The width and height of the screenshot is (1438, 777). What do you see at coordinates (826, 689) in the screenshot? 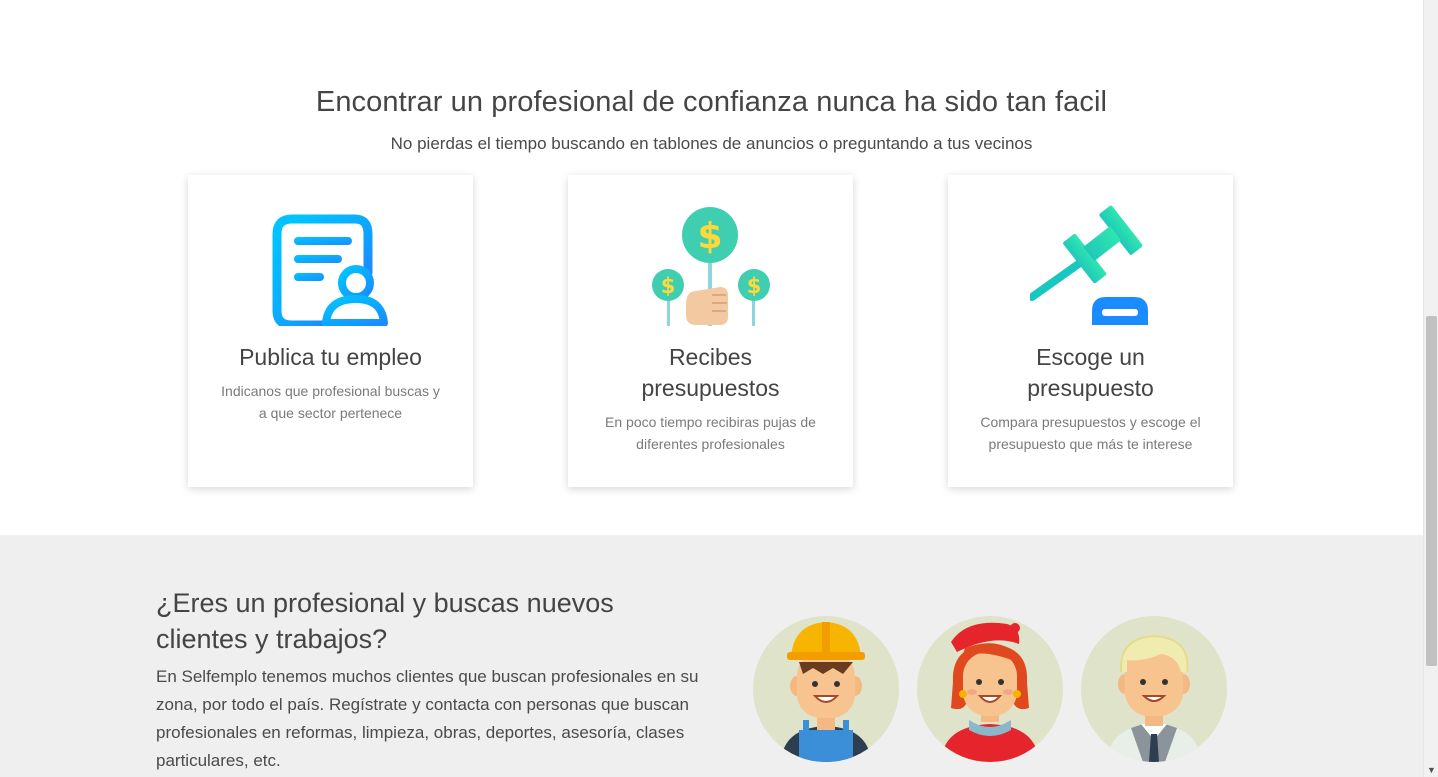
I see `construction-worker-avatar` at bounding box center [826, 689].